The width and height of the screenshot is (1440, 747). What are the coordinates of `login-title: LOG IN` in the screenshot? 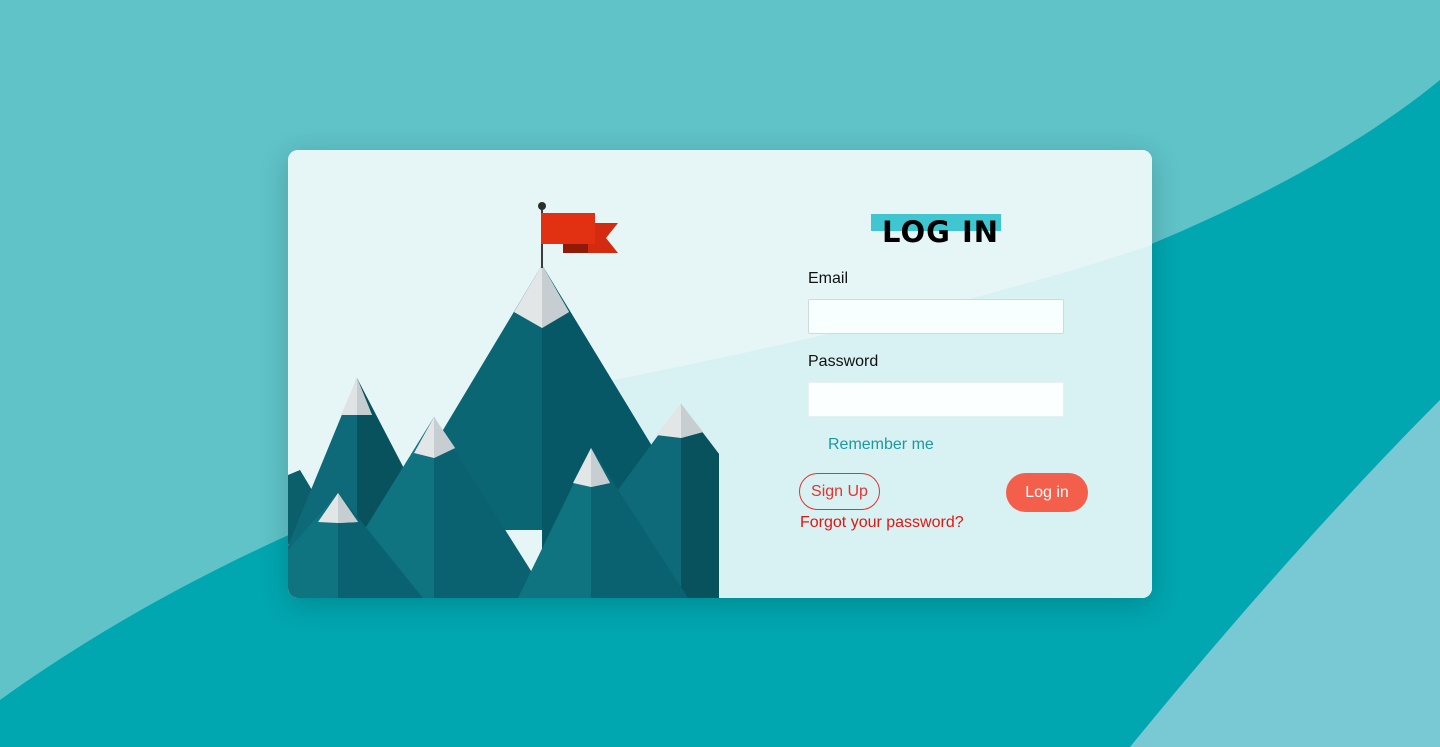 It's located at (941, 232).